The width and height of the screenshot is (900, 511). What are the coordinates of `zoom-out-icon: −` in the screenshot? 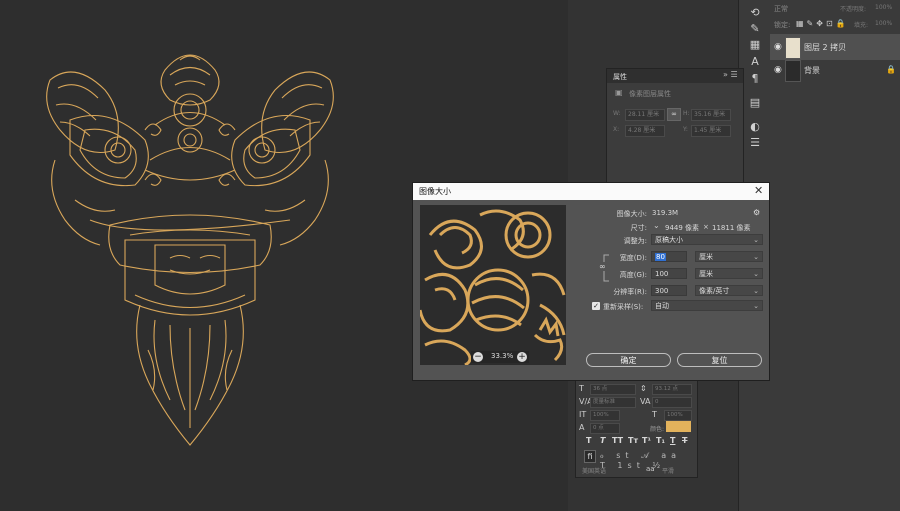 It's located at (478, 357).